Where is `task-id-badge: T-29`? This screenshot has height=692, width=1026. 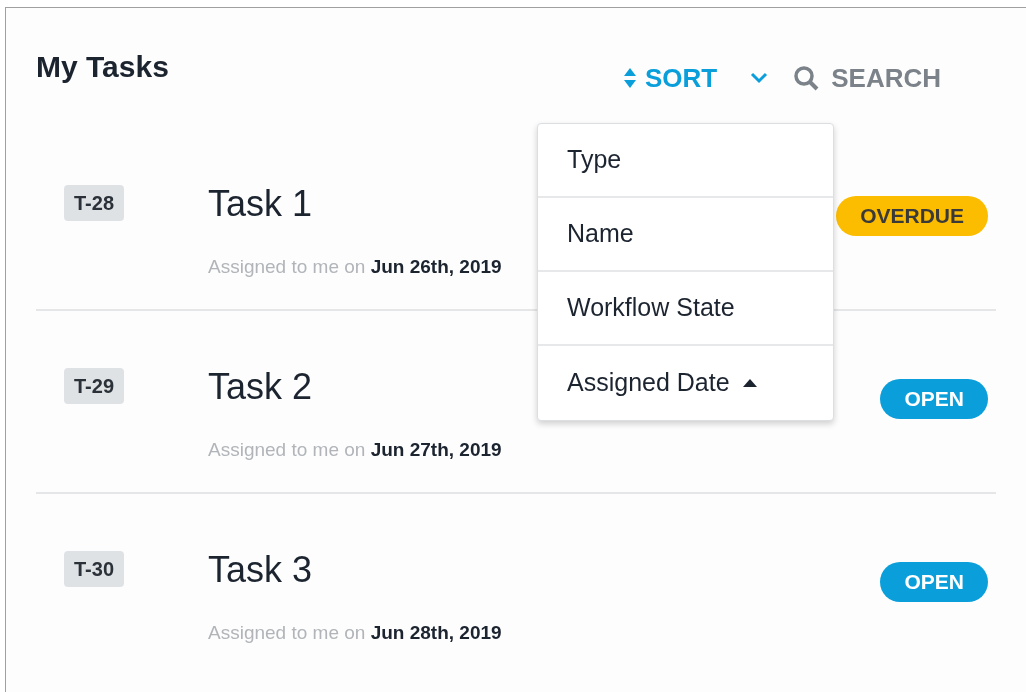
task-id-badge: T-29 is located at coordinates (94, 386).